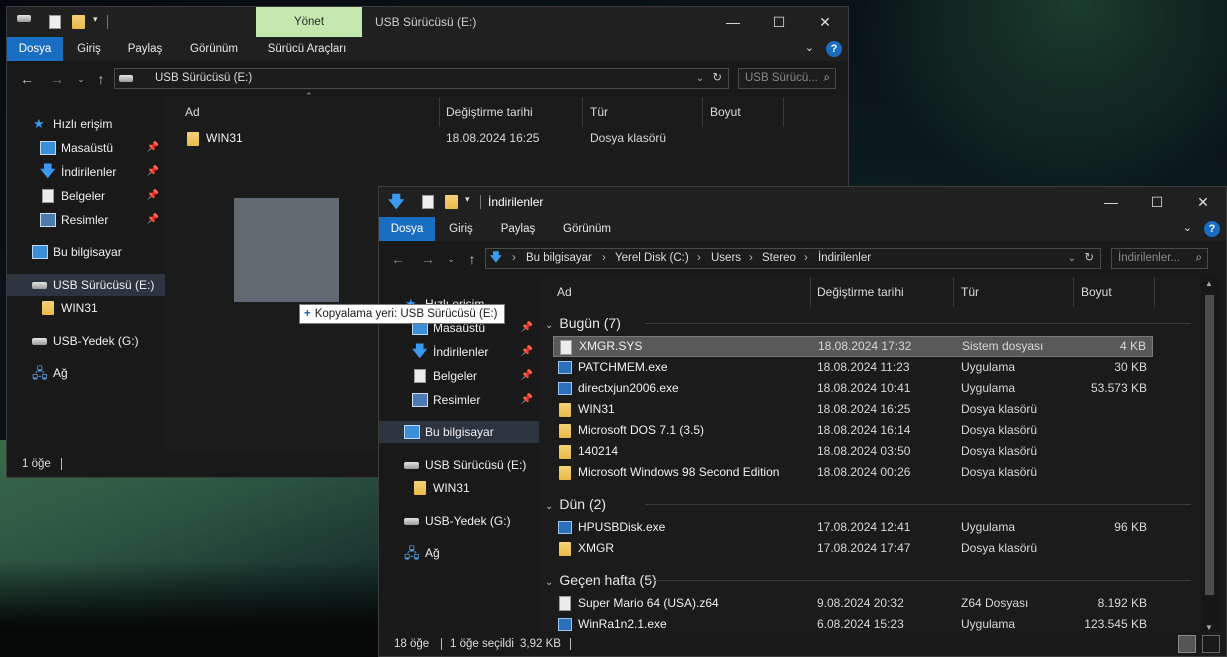 The width and height of the screenshot is (1227, 657). I want to click on title-bar: ▾ Yönet USB Sürücüsü (E:) — ☐ ✕, so click(427, 22).